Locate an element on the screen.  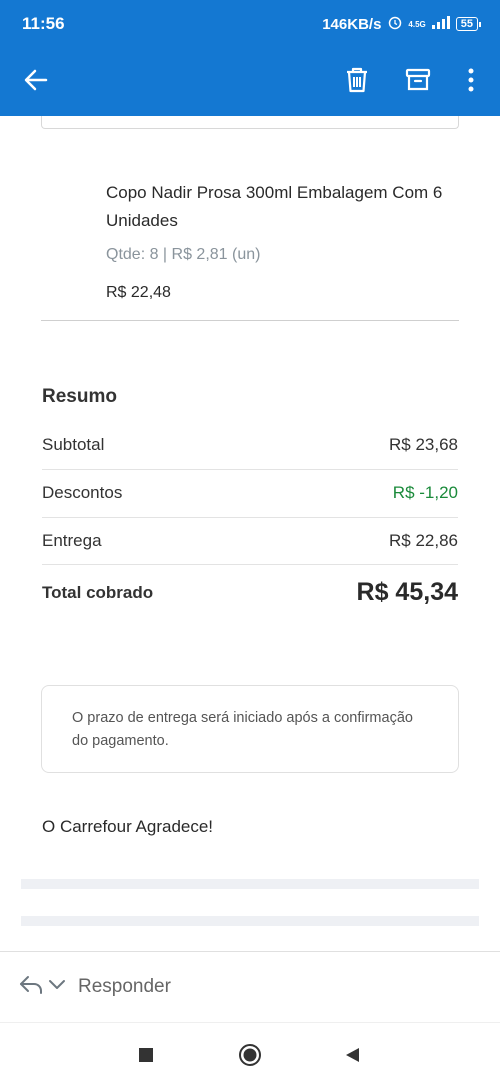
status-right: 146KB/s 4.5G 55 is located at coordinates (402, 24).